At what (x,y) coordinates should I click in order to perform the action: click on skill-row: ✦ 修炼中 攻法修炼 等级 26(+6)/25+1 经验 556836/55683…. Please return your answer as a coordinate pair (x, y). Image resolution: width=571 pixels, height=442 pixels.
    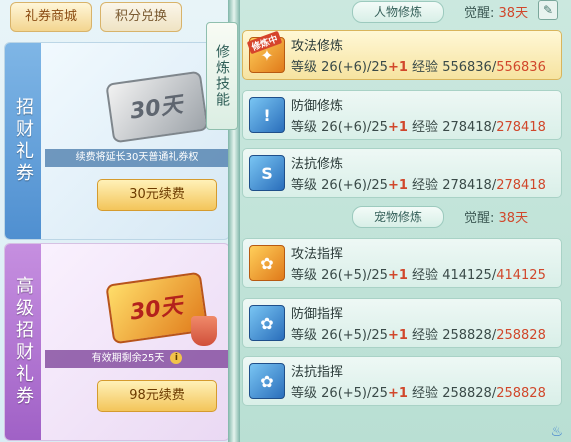
    Looking at the image, I should click on (402, 55).